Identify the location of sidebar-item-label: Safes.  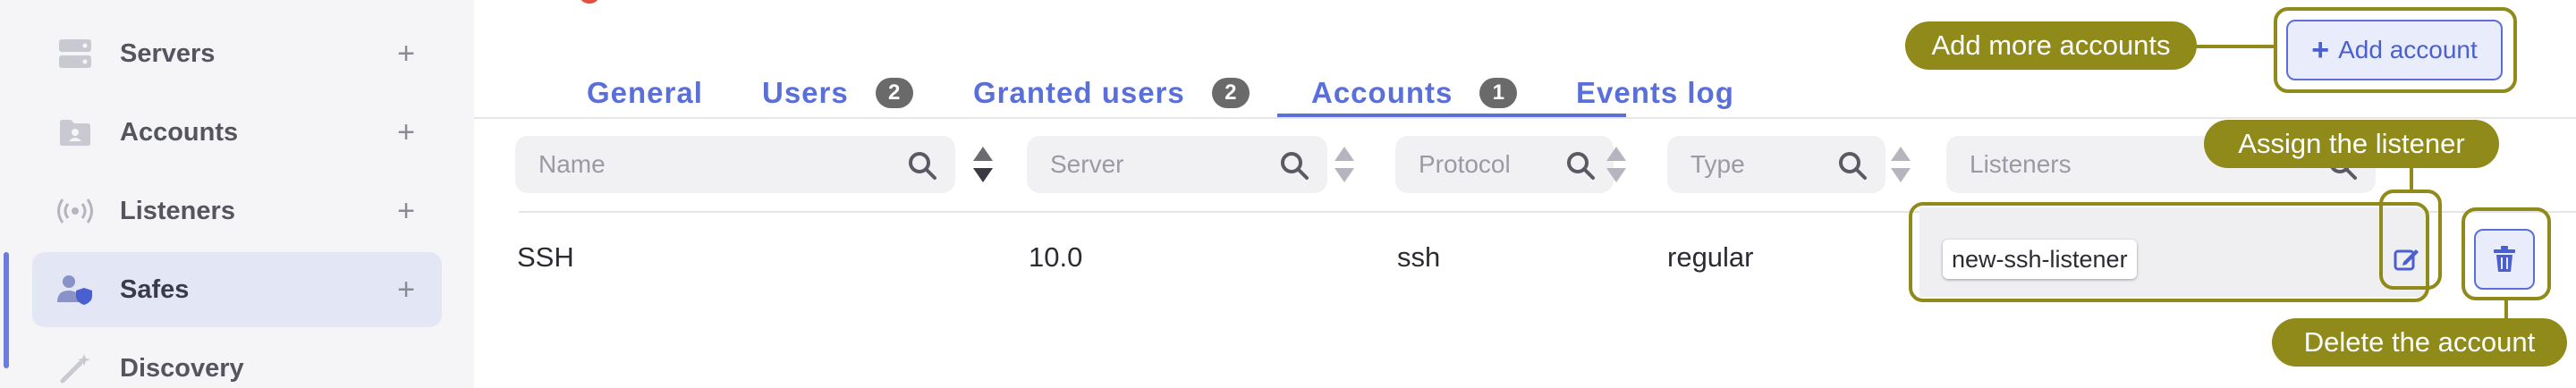
(155, 289).